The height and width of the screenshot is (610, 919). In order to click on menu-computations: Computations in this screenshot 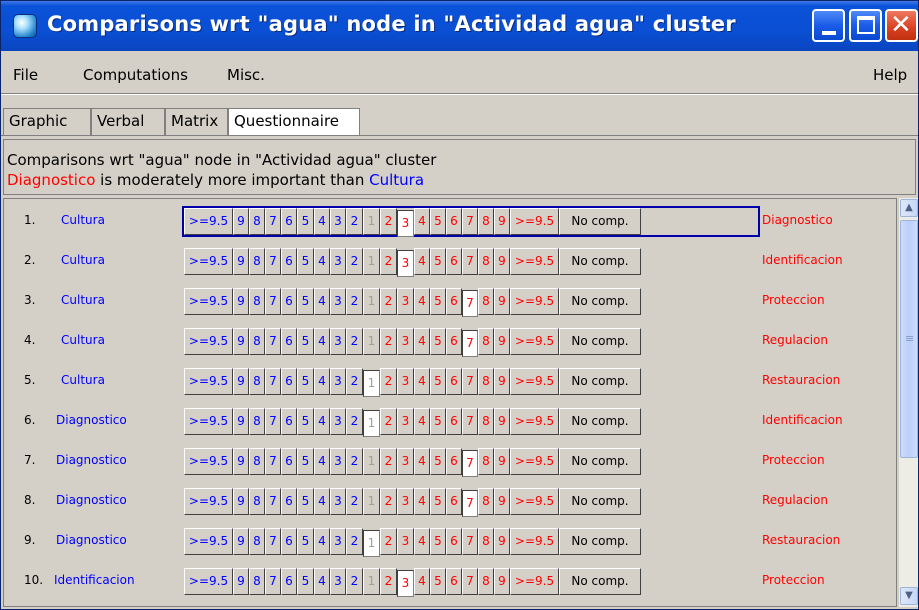, I will do `click(135, 75)`.